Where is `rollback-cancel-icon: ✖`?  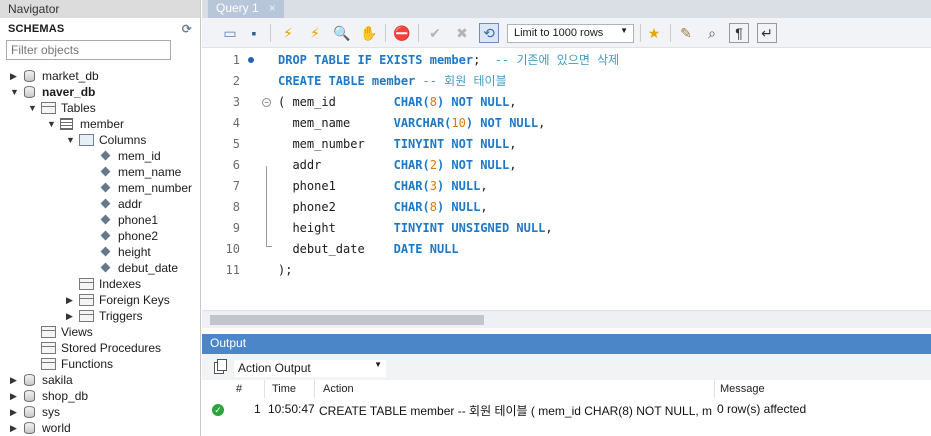
rollback-cancel-icon: ✖ is located at coordinates (462, 33).